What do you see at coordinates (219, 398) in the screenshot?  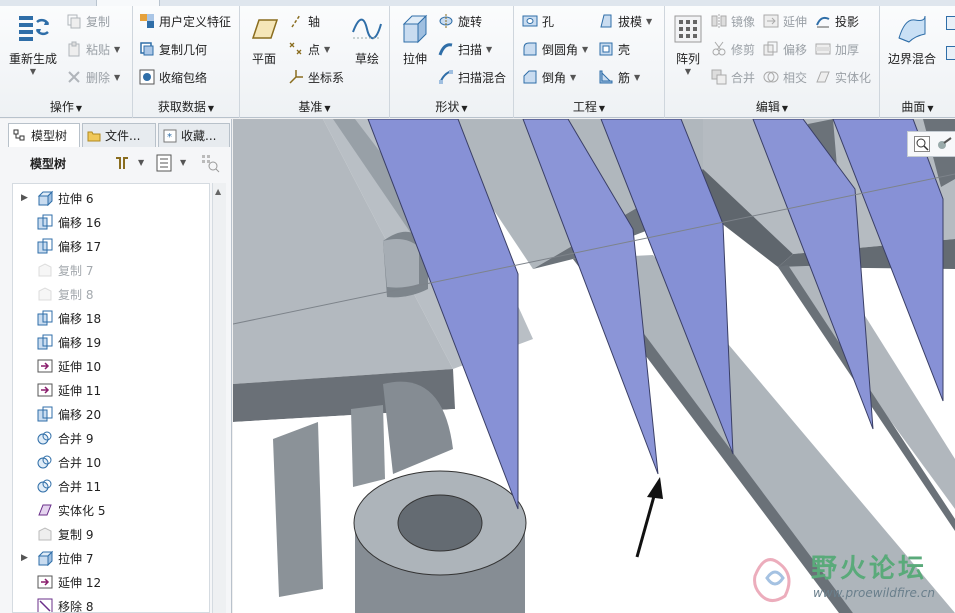 I see `model-tree-scrollbar: ▲` at bounding box center [219, 398].